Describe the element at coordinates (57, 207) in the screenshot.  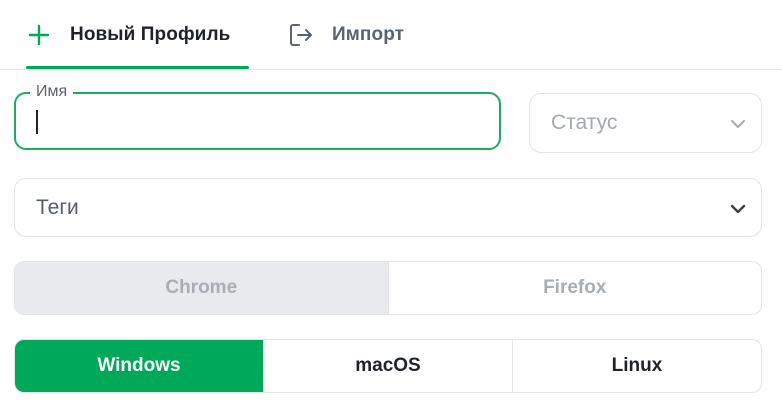
I see `tags-placeholder: Теги` at that location.